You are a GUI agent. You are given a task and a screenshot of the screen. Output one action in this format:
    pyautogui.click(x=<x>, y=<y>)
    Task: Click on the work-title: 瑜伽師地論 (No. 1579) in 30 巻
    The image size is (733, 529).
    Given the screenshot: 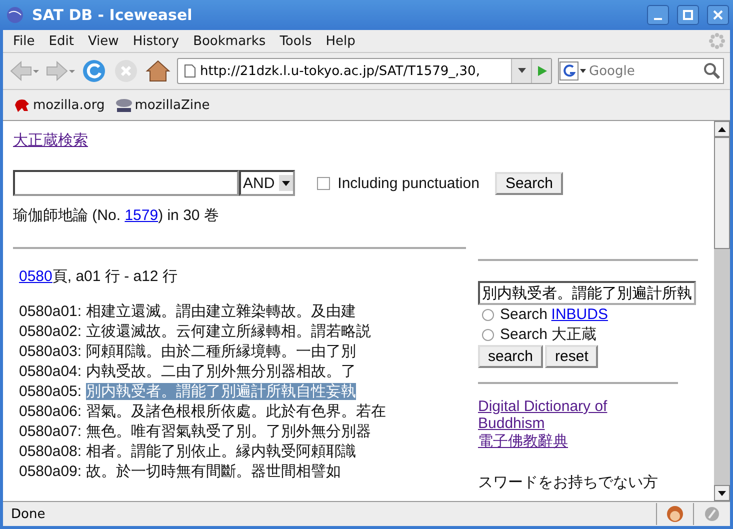 What is the action you would take?
    pyautogui.click(x=116, y=215)
    